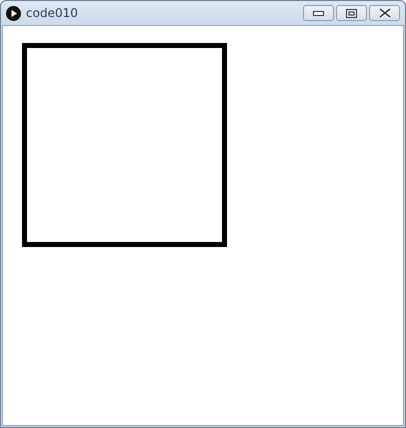 The image size is (406, 428). I want to click on close-icon, so click(384, 13).